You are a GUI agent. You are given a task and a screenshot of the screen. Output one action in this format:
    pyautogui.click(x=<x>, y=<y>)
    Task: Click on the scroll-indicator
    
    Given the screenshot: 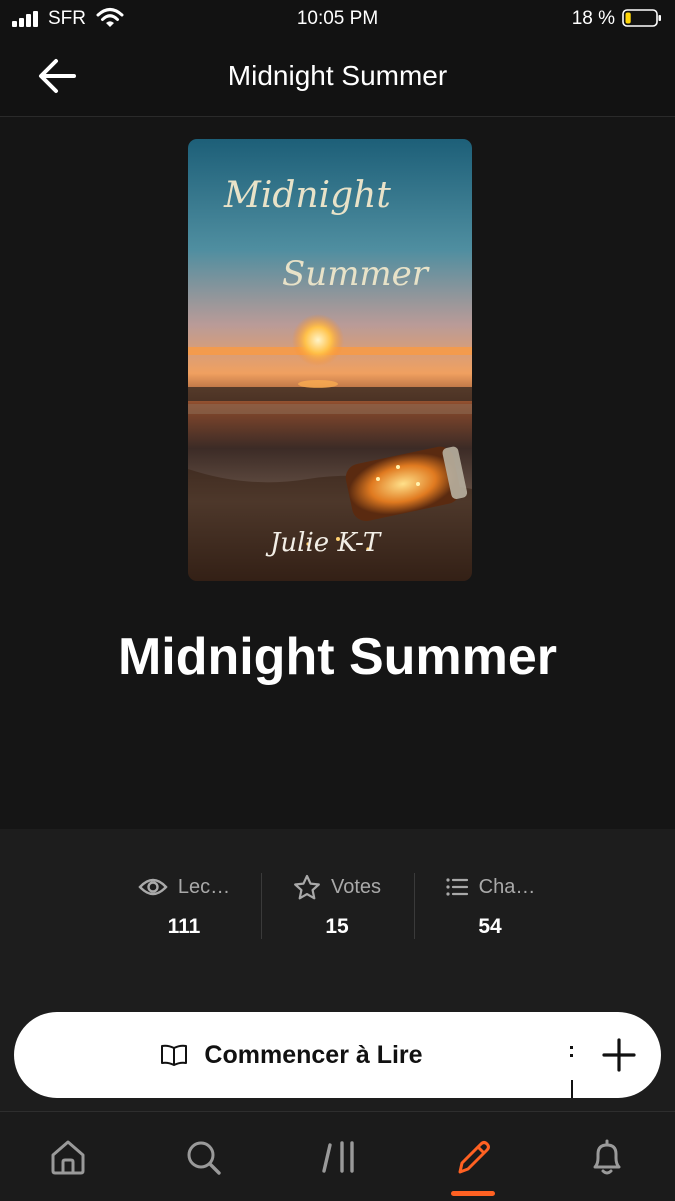 What is the action you would take?
    pyautogui.click(x=572, y=1089)
    